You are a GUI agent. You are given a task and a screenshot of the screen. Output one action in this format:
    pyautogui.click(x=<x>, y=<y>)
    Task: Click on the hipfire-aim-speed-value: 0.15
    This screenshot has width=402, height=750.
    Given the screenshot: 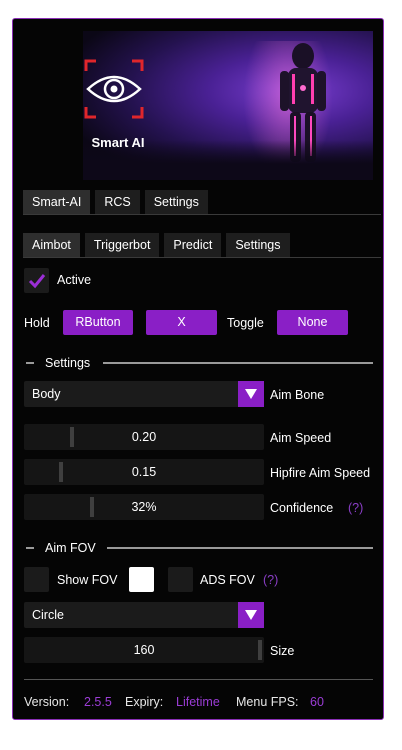 What is the action you would take?
    pyautogui.click(x=144, y=472)
    